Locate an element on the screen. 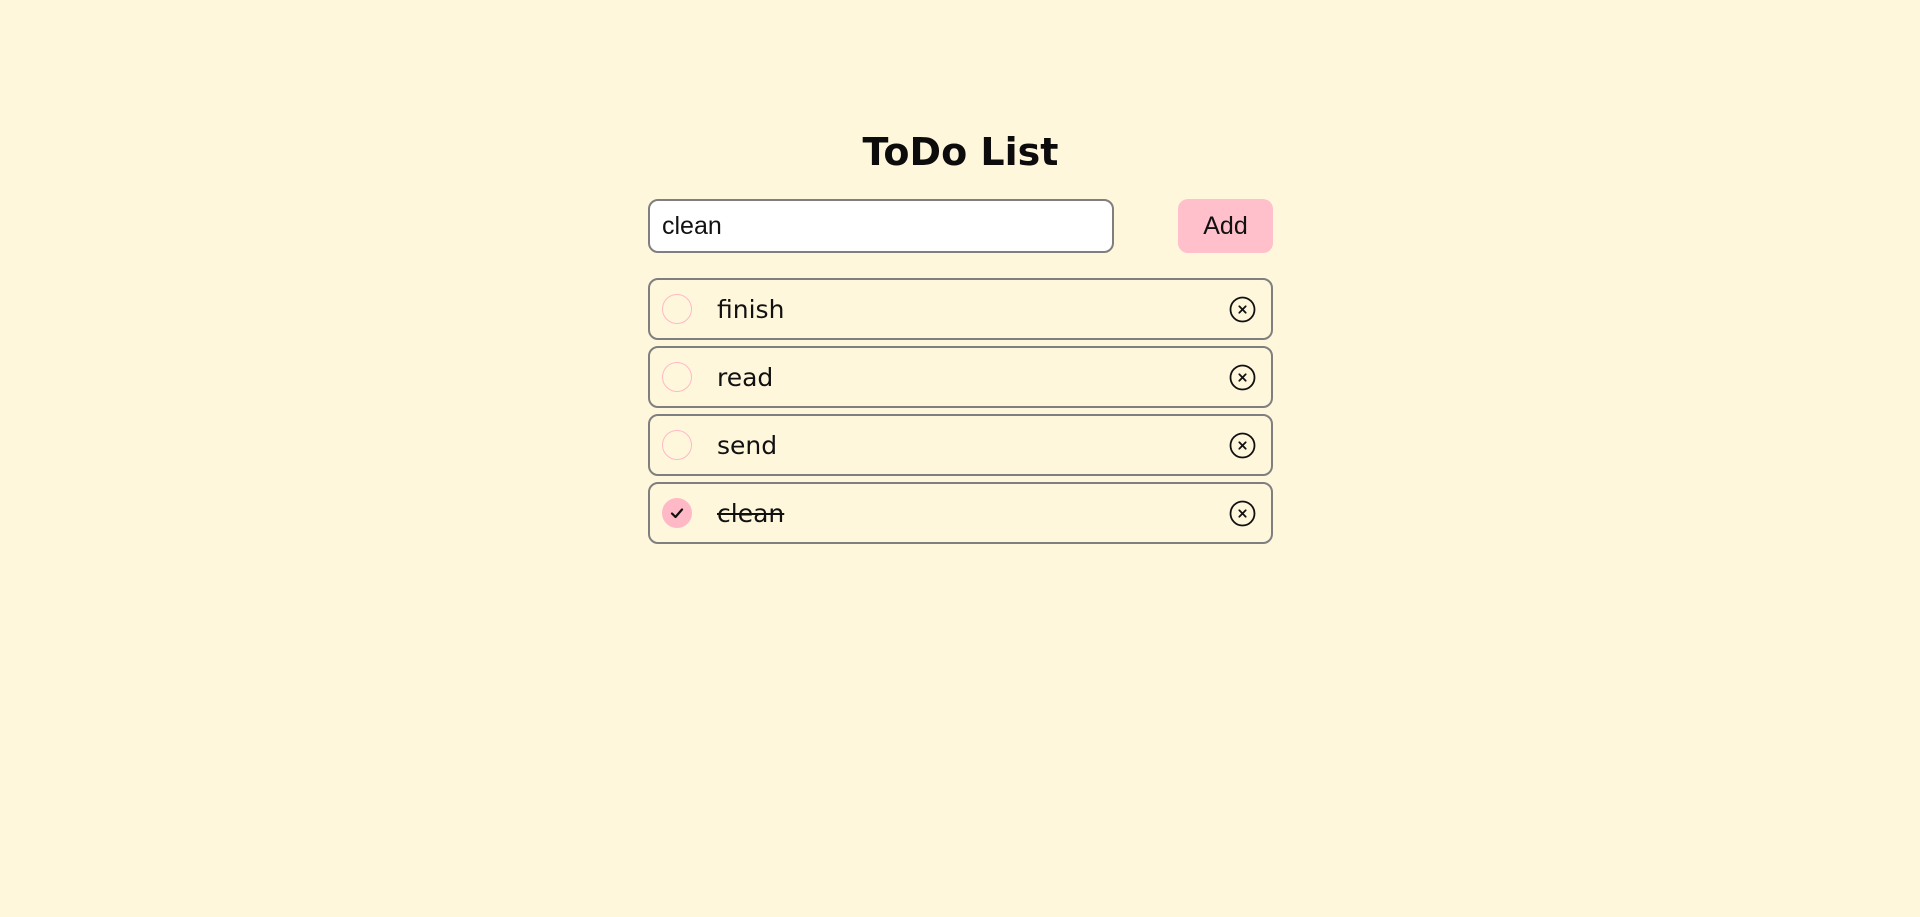  add-button: Add is located at coordinates (1225, 226).